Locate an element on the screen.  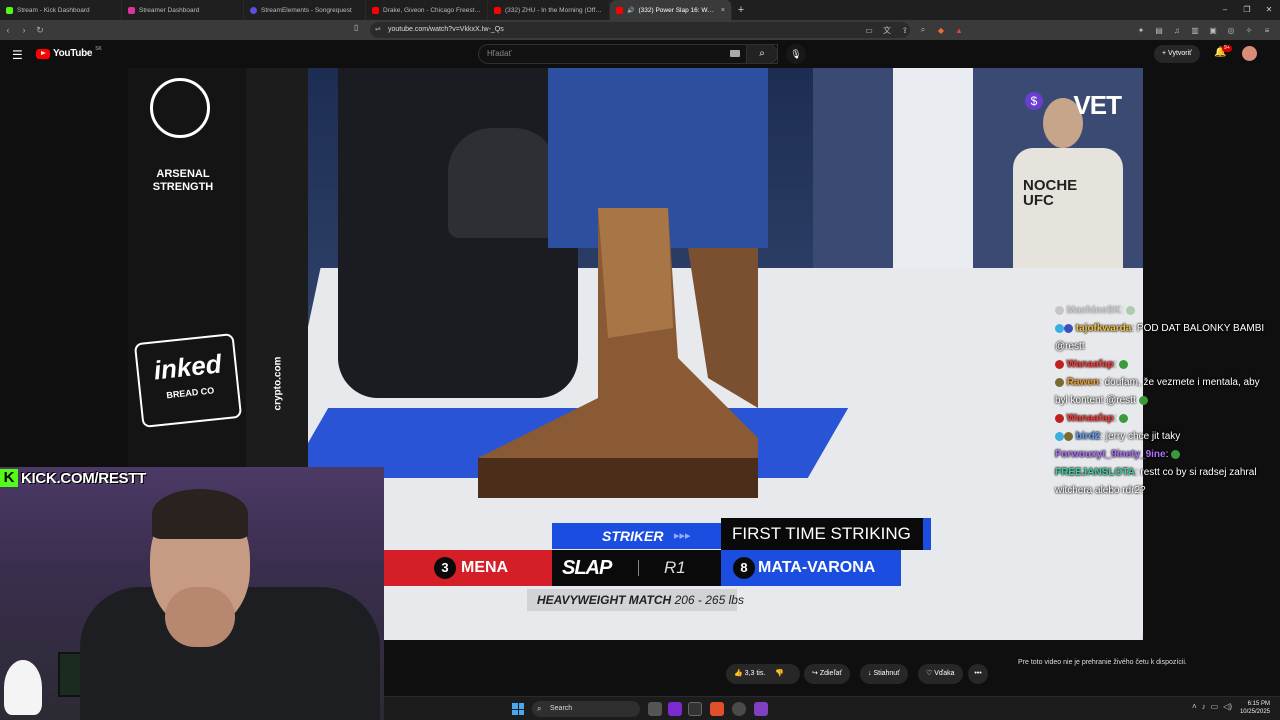
close-tab-icon: × is located at coordinates (723, 10).